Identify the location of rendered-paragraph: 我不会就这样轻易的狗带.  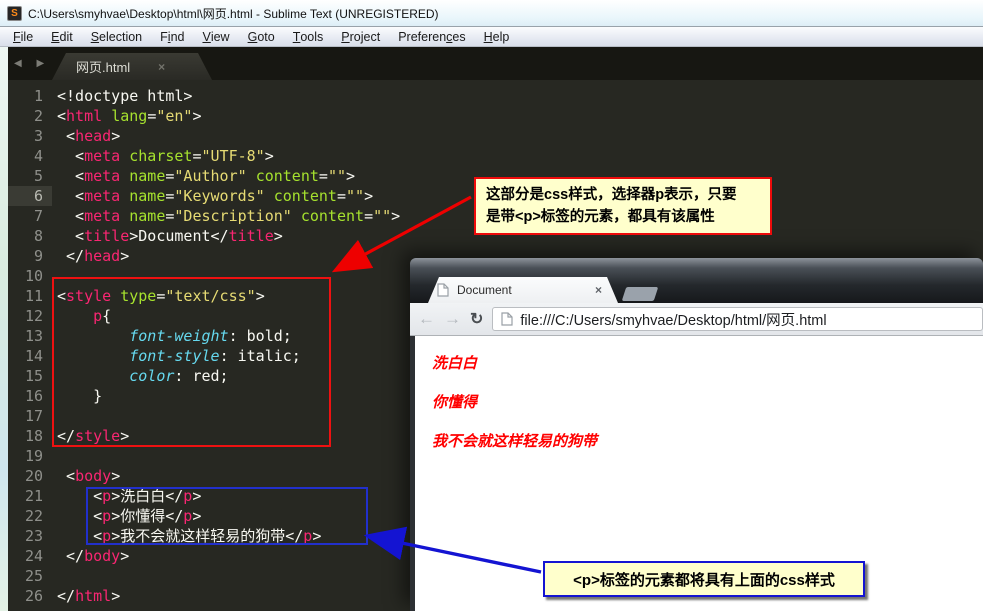
(515, 441).